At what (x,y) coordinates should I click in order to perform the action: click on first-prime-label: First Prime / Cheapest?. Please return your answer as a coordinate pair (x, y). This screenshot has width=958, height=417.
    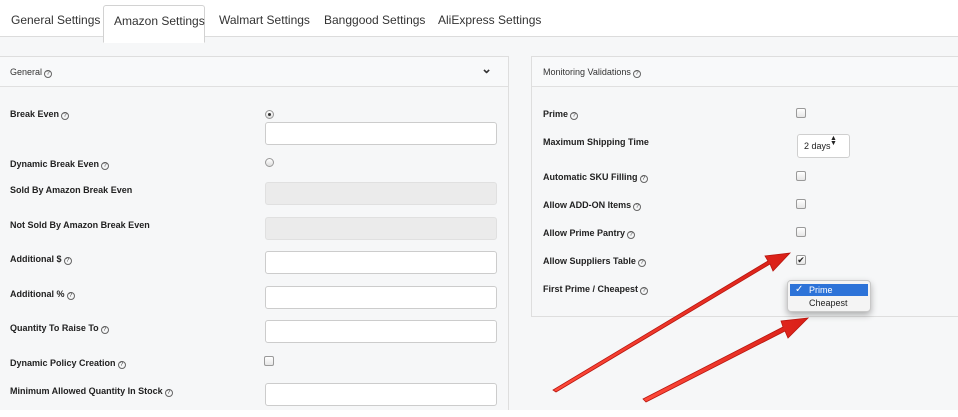
    Looking at the image, I should click on (596, 289).